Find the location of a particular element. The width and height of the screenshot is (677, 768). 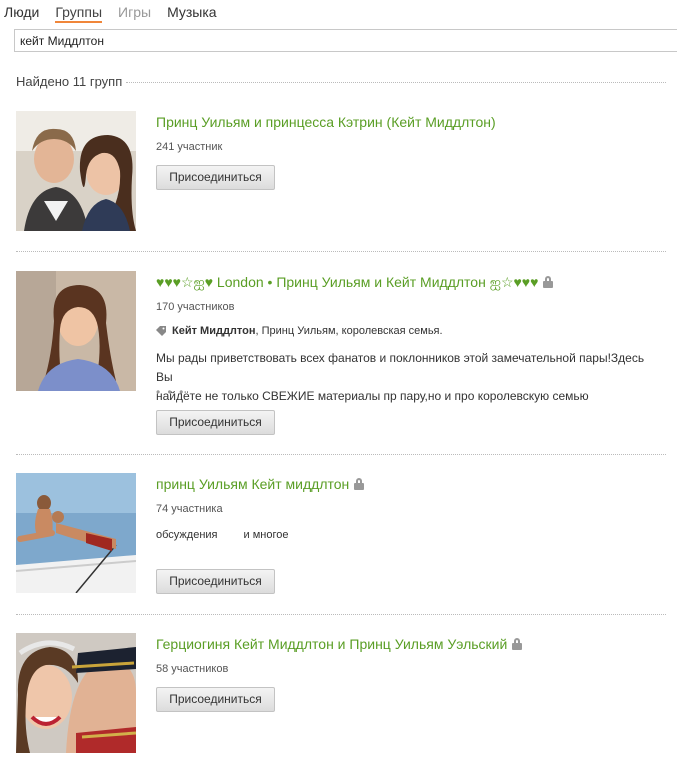

tab-music: Музыка is located at coordinates (192, 12).